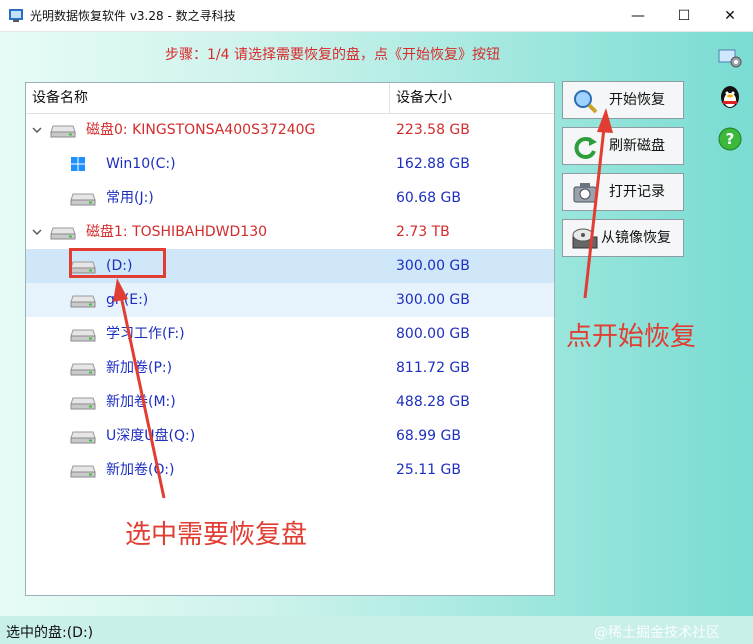 This screenshot has width=753, height=644. What do you see at coordinates (117, 263) in the screenshot?
I see `selection-highlight-box` at bounding box center [117, 263].